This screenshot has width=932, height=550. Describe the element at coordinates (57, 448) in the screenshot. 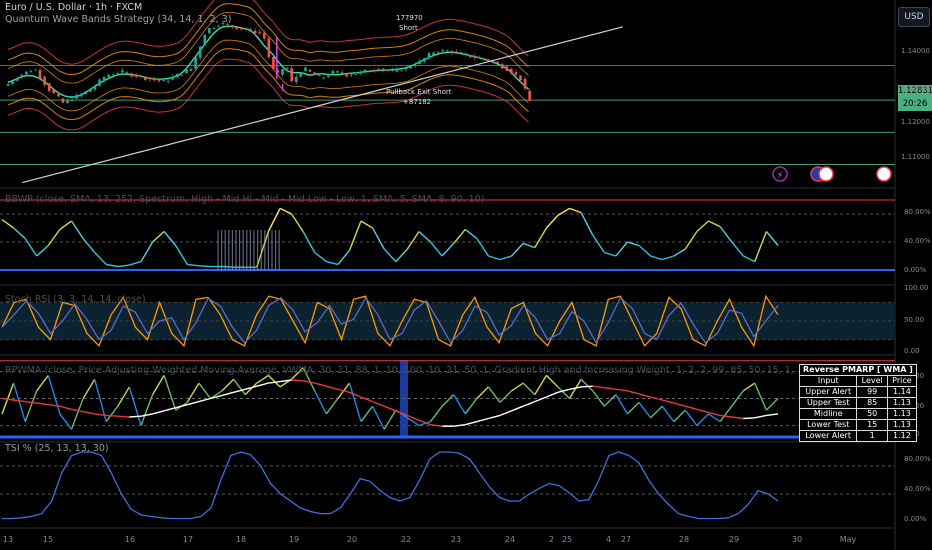

I see `tsi-title: TSI % (25, 13, 13, 30)` at that location.